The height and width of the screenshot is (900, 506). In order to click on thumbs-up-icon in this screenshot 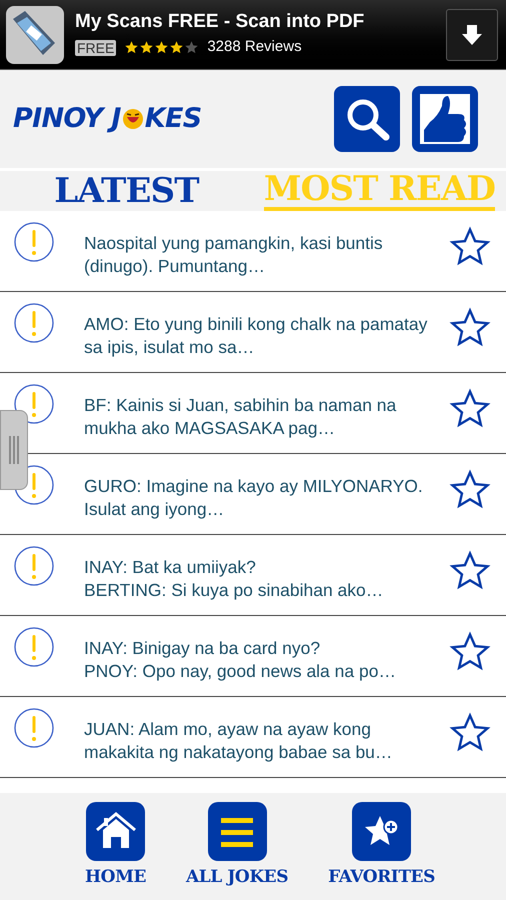, I will do `click(445, 119)`.